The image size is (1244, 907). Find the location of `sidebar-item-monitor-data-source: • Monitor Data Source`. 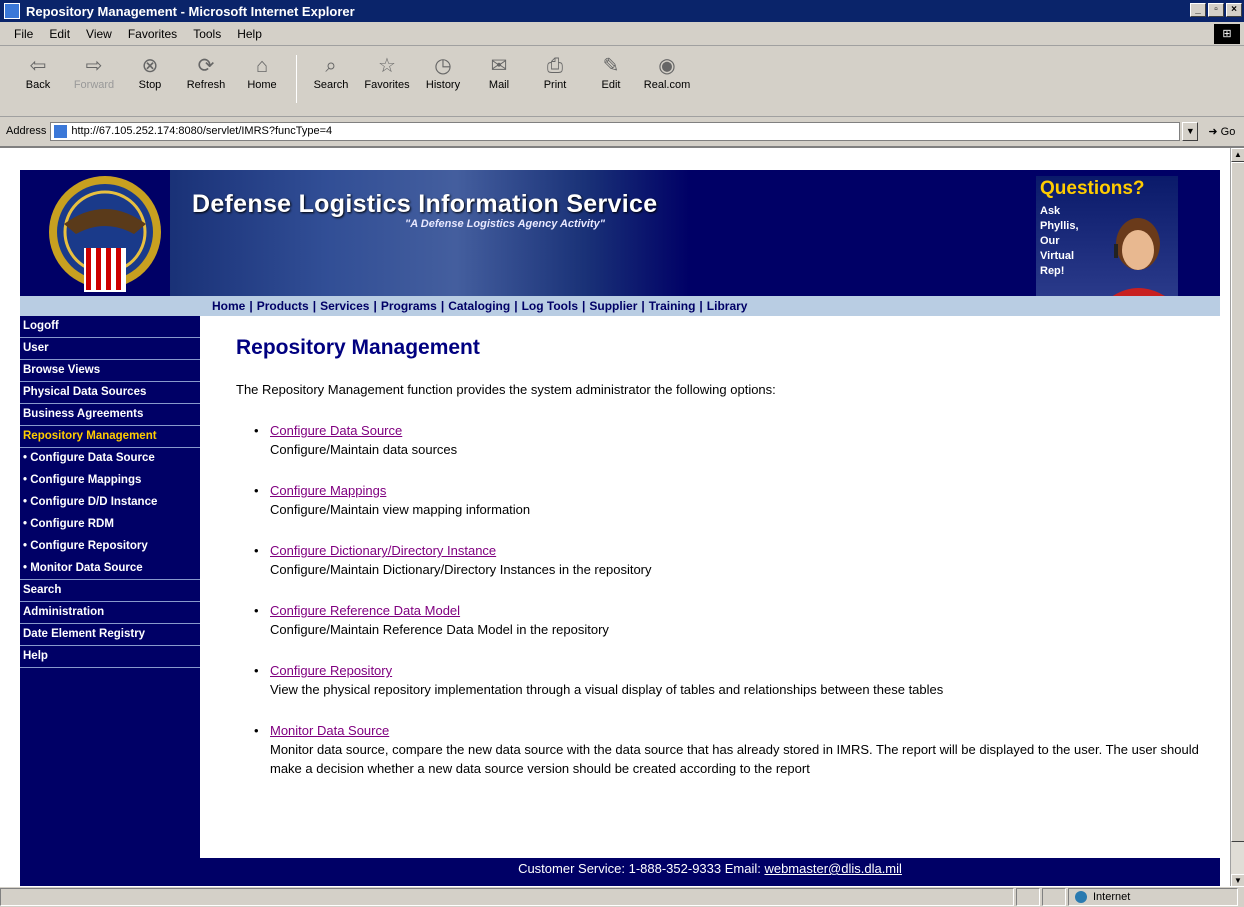

sidebar-item-monitor-data-source: • Monitor Data Source is located at coordinates (110, 569).